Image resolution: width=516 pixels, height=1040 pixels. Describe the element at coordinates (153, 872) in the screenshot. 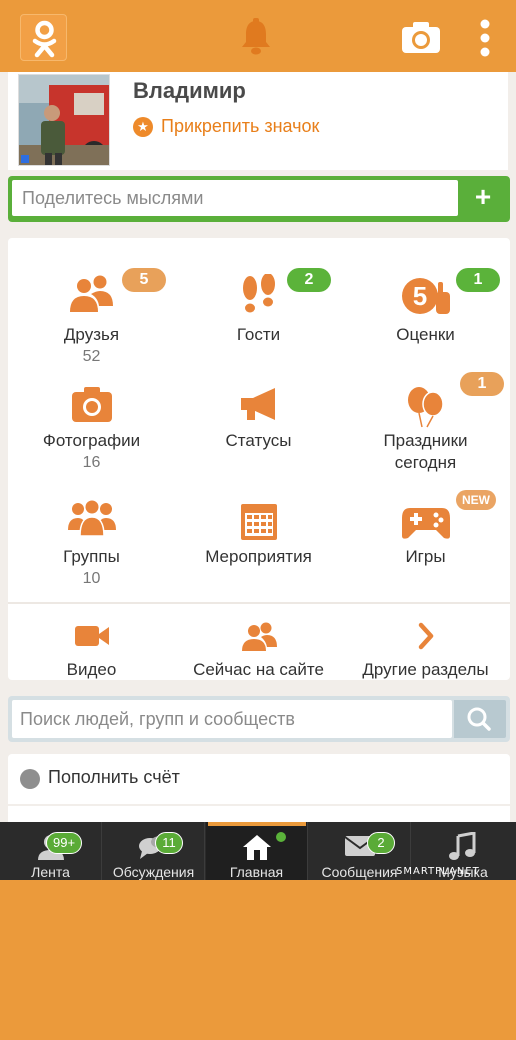

I see `discussions-label: Обсуждения` at that location.